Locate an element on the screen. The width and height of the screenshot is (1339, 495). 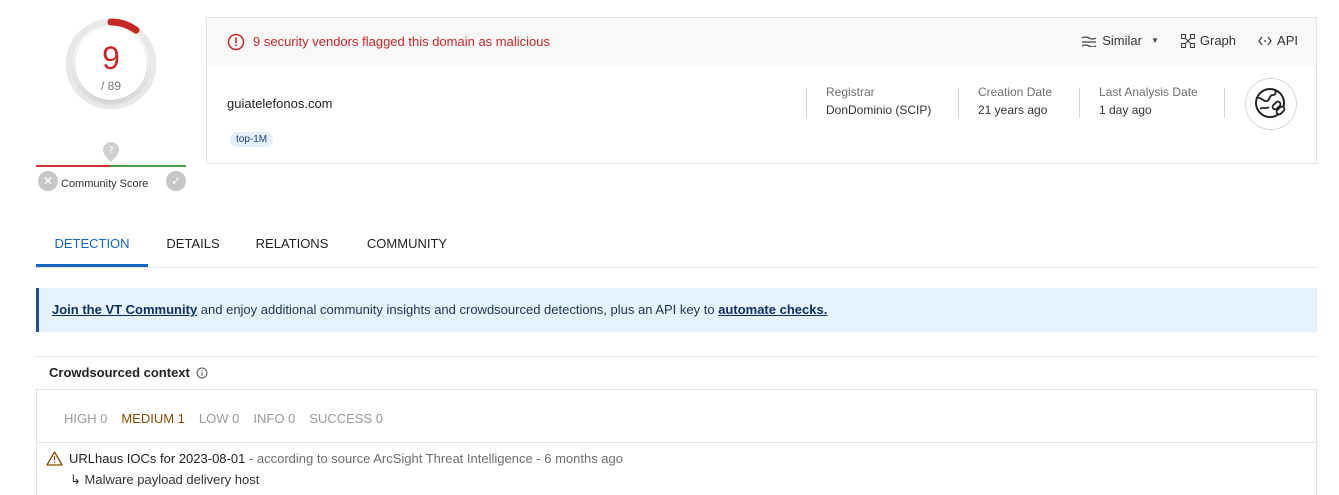
section-title: Crowdsourced context is located at coordinates (119, 372).